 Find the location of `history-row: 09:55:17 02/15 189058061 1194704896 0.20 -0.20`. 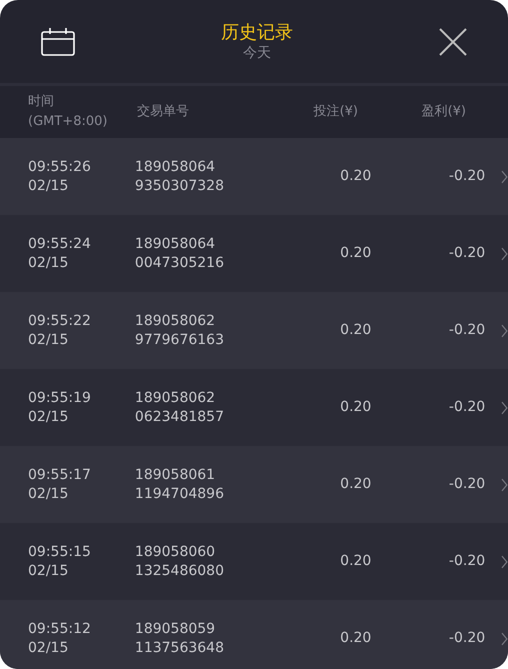

history-row: 09:55:17 02/15 189058061 1194704896 0.20 -0.20 is located at coordinates (254, 484).